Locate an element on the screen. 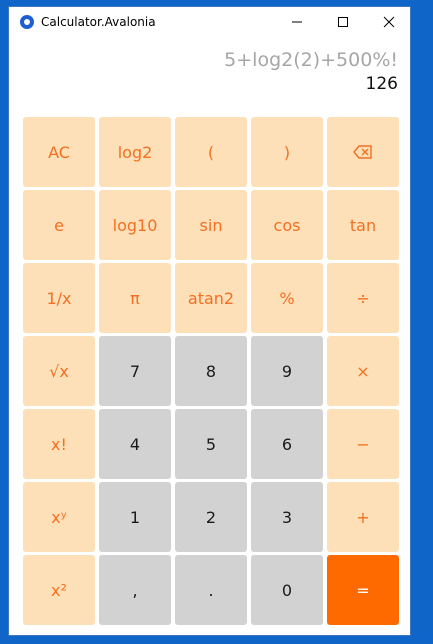  key-label: AC is located at coordinates (59, 152).